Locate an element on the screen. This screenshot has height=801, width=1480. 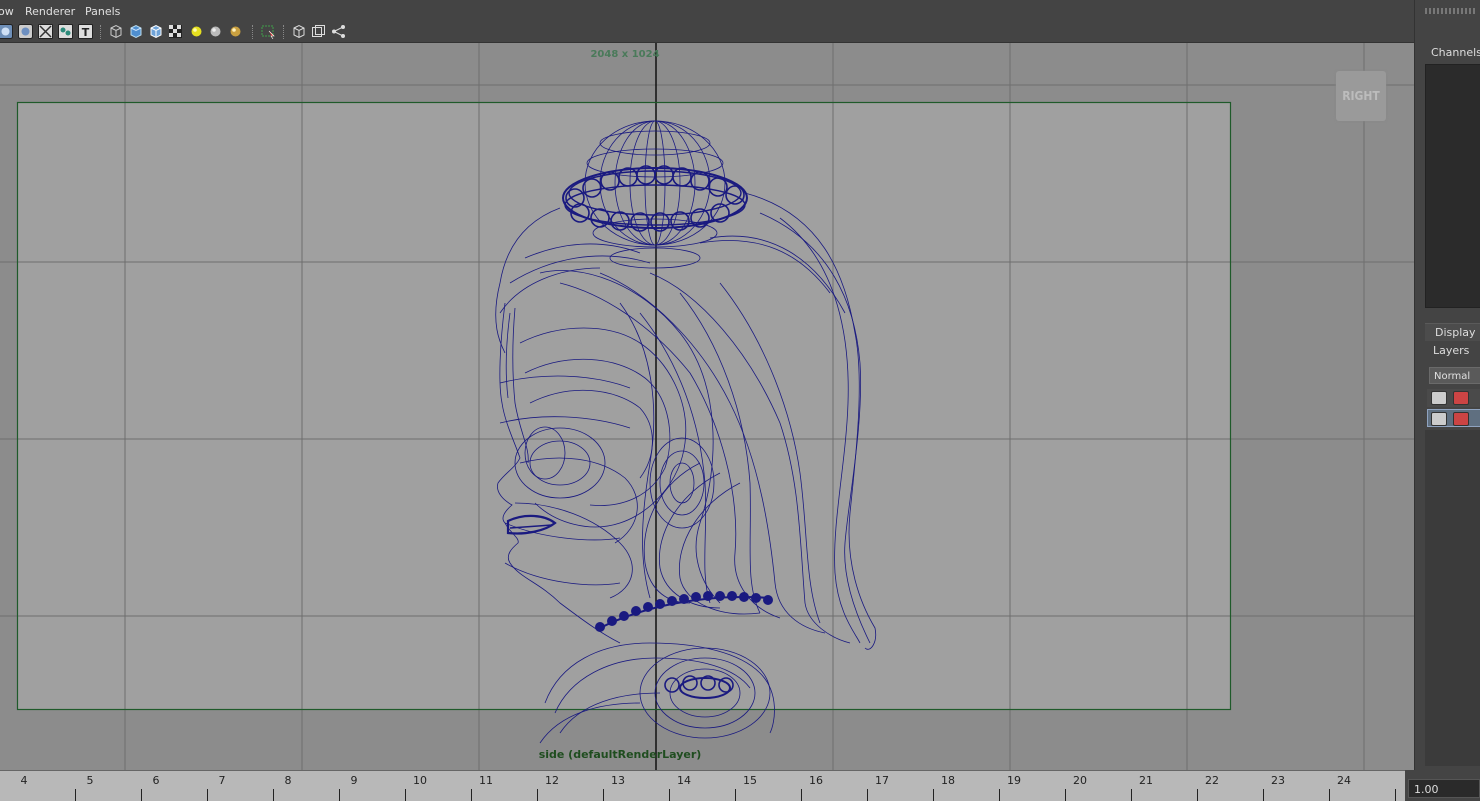
channel-box-panel: Channels Display Layers Normal is located at coordinates (1447, 385).